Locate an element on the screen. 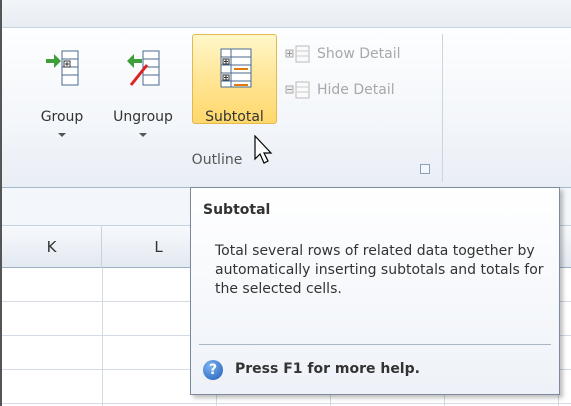 The height and width of the screenshot is (406, 571). subtotal-button-label: Subtotal is located at coordinates (234, 117).